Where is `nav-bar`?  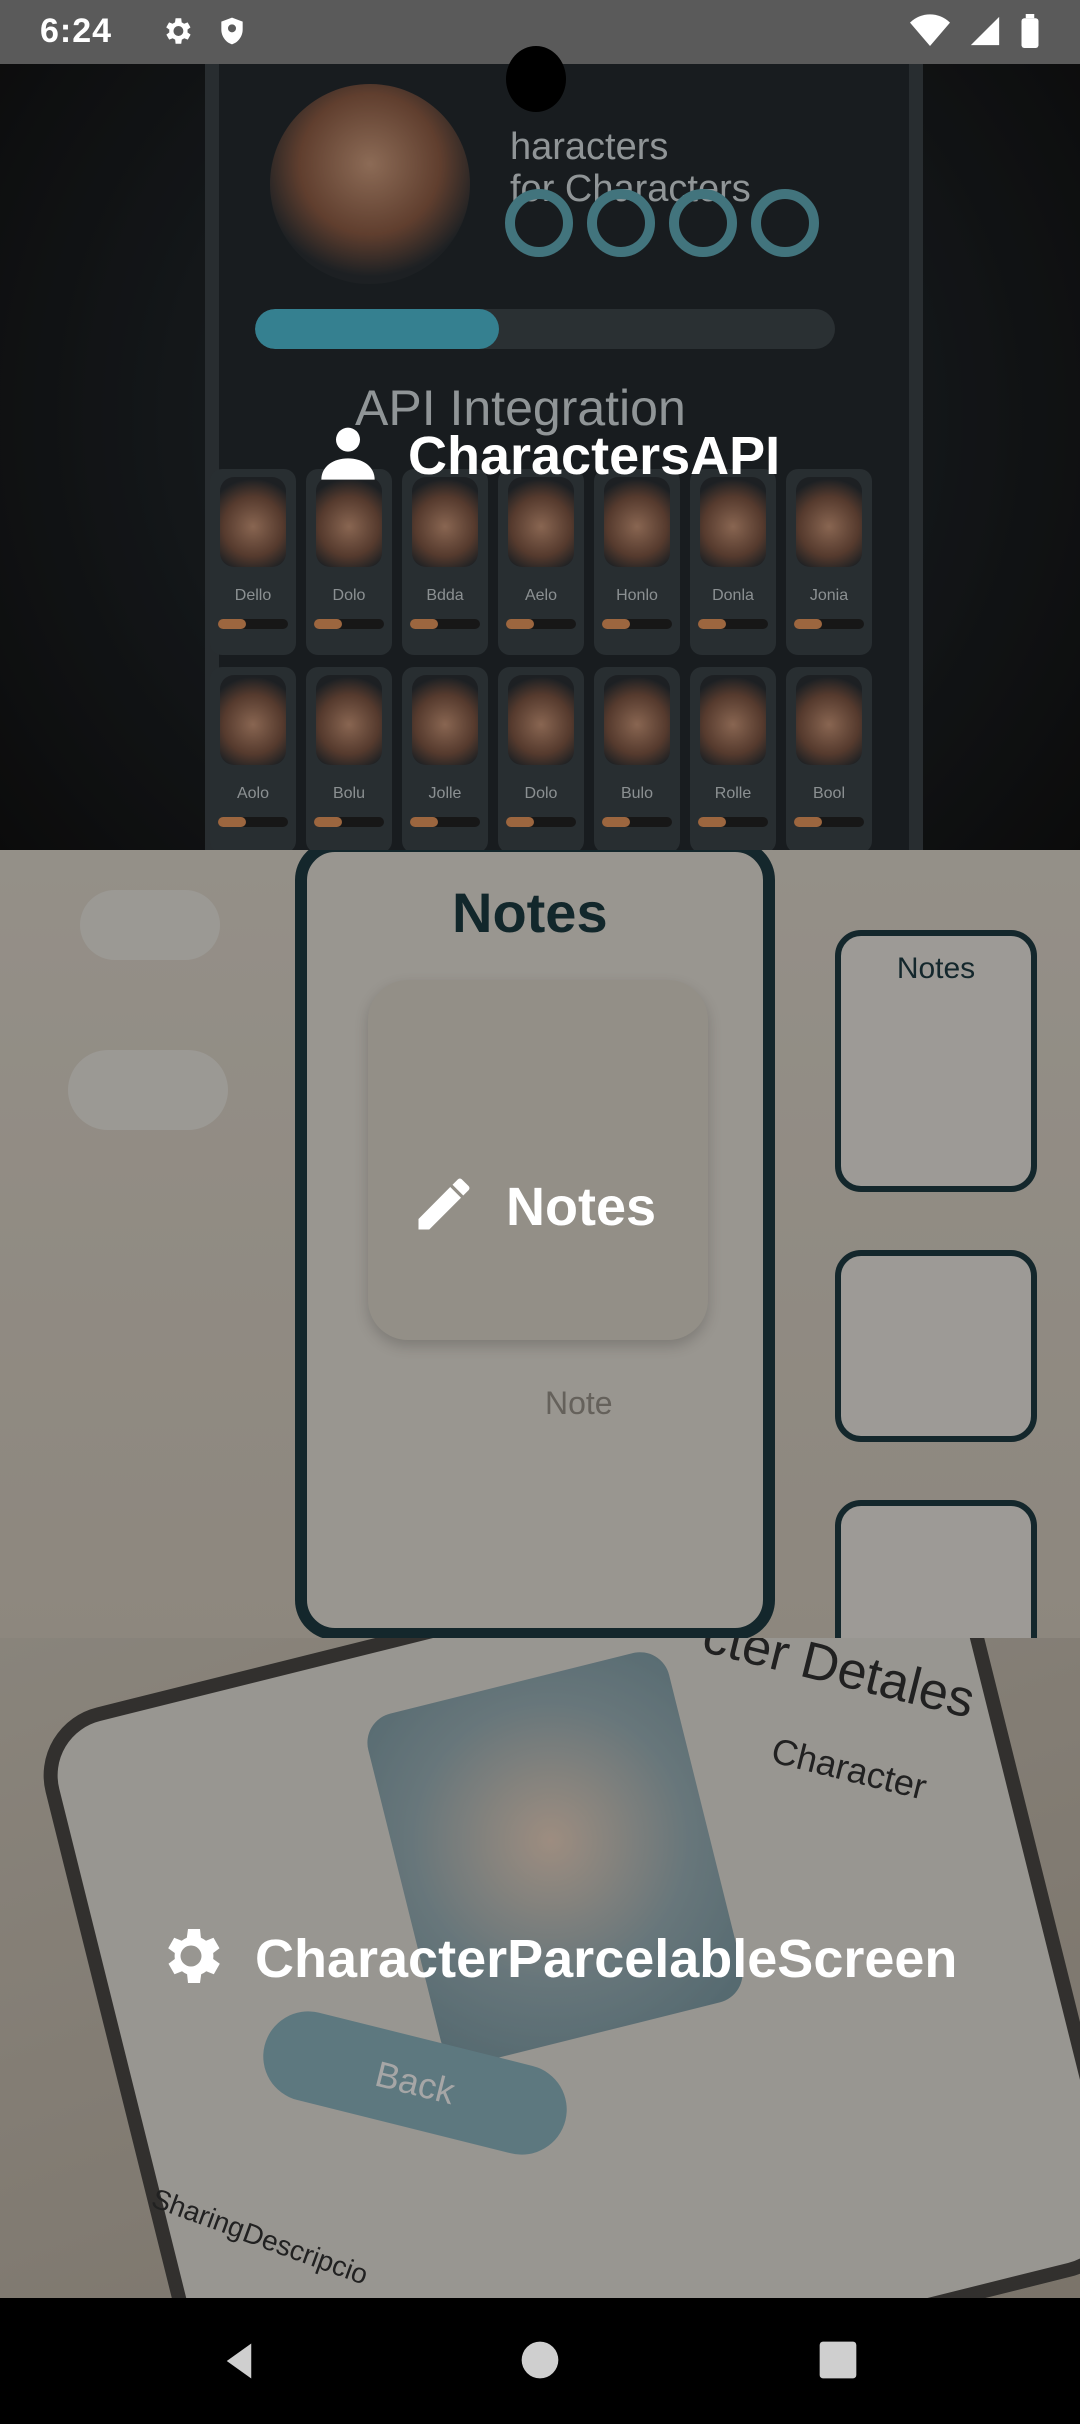
nav-bar is located at coordinates (540, 2361).